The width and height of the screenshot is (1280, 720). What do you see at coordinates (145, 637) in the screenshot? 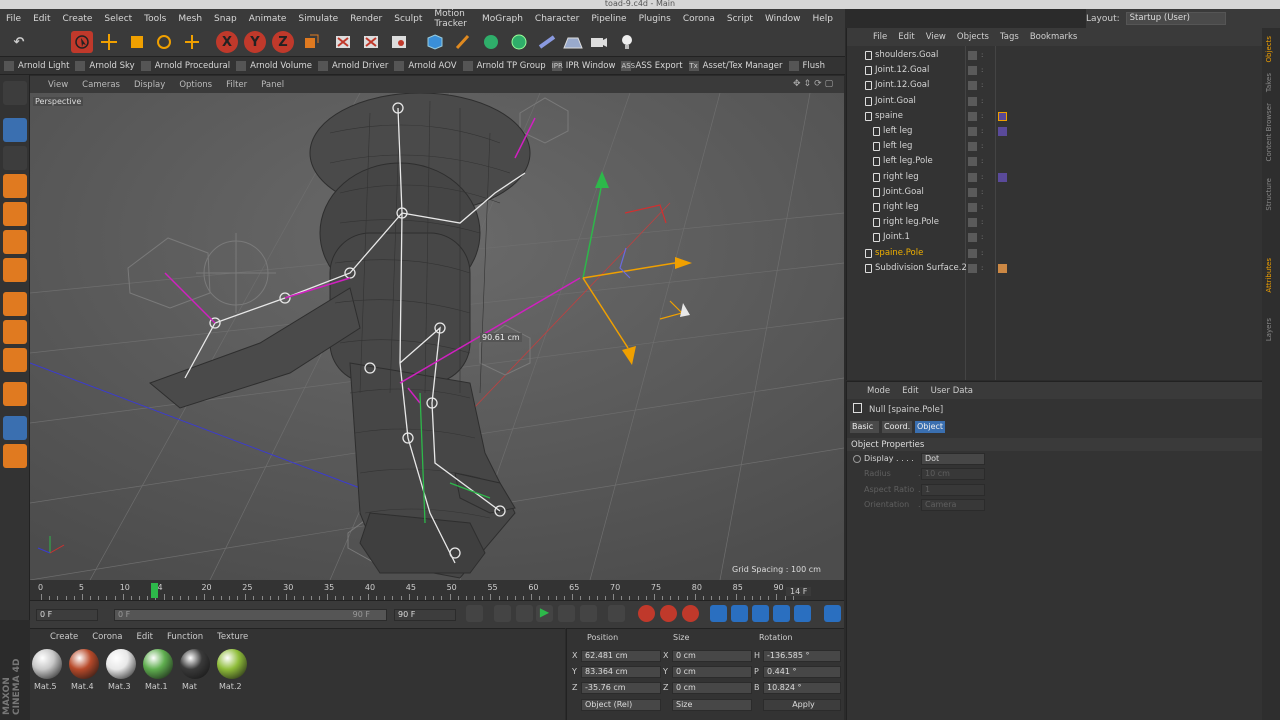
I see `material-menu-item: Edit` at bounding box center [145, 637].